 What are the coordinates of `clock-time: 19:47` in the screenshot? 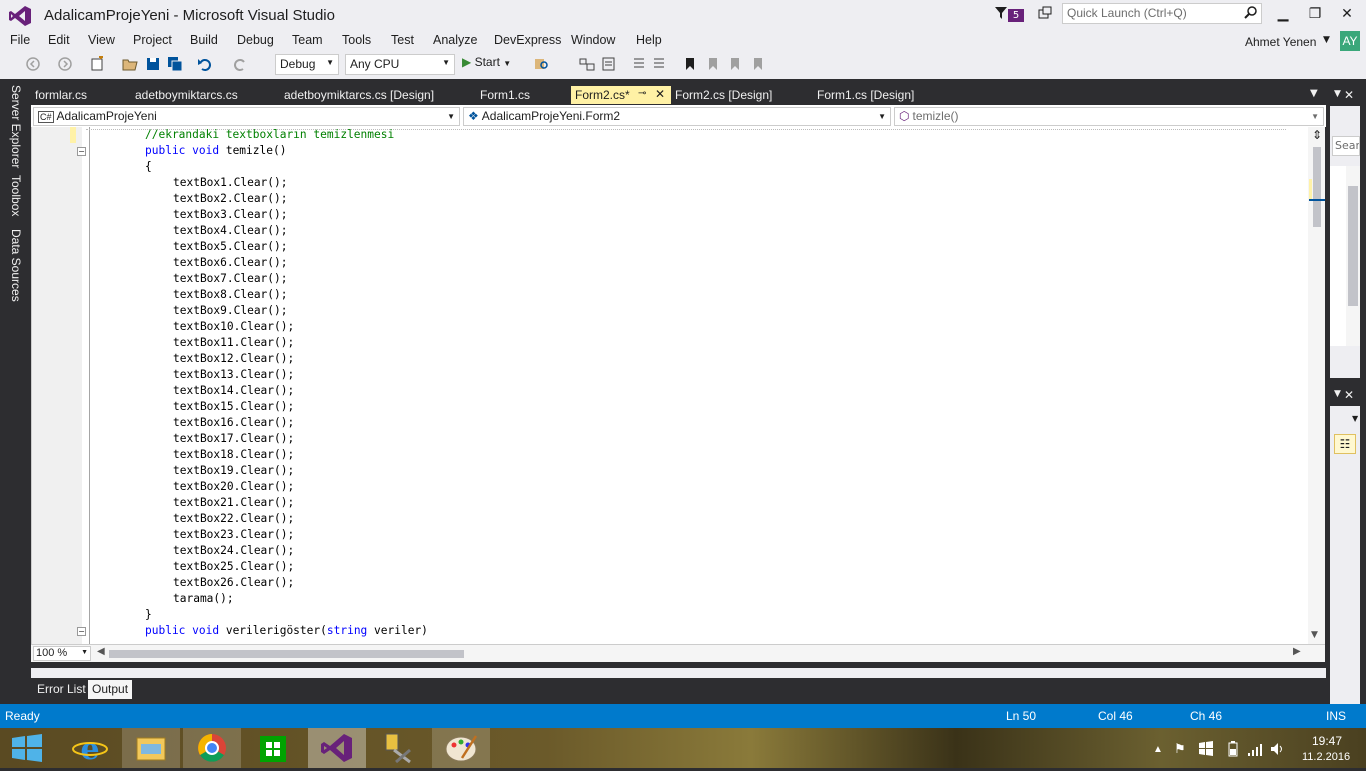 It's located at (1327, 741).